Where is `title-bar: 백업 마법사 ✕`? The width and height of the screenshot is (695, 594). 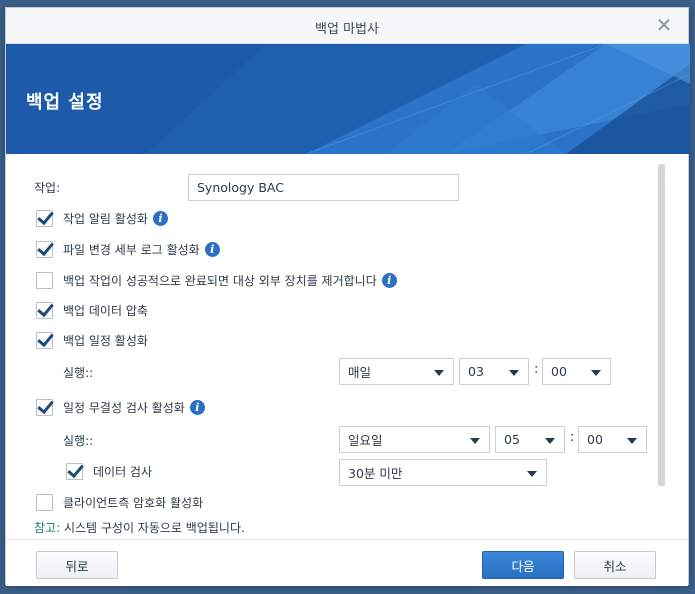 title-bar: 백업 마법사 ✕ is located at coordinates (347, 26).